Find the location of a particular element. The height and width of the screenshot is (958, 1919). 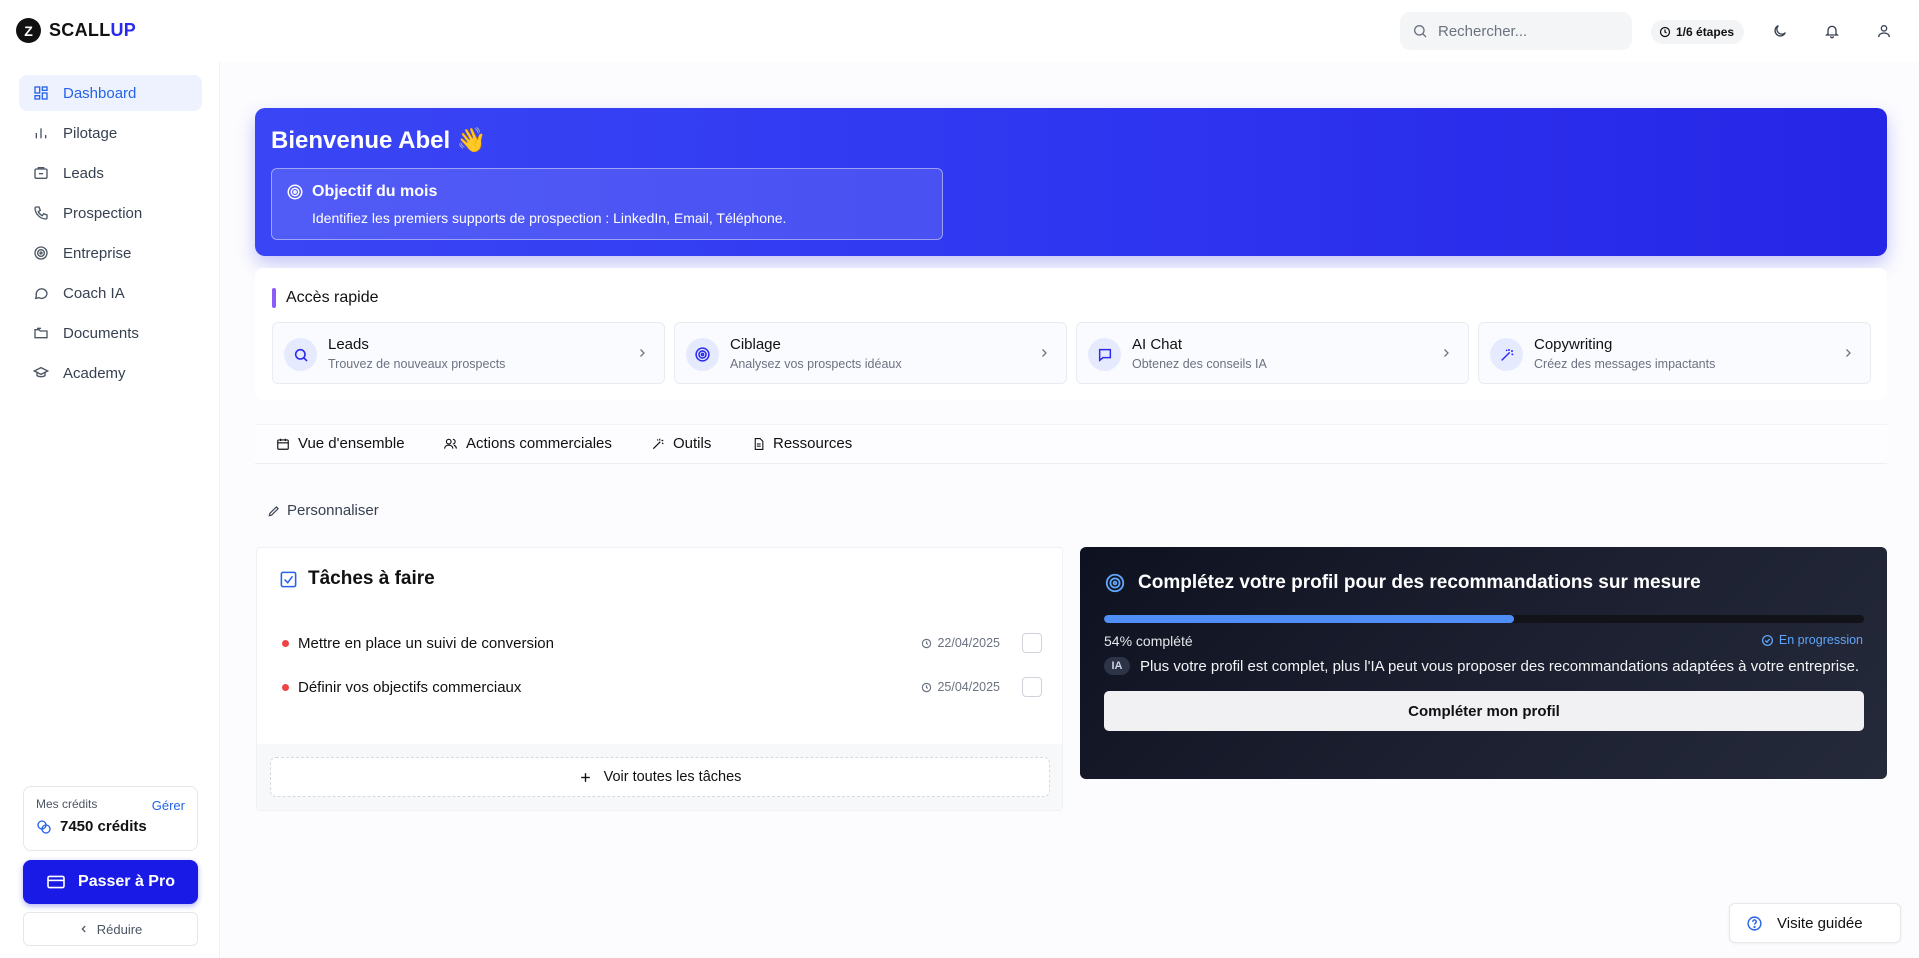

sidebar-item-pilotage: Pilotage is located at coordinates (110, 133).